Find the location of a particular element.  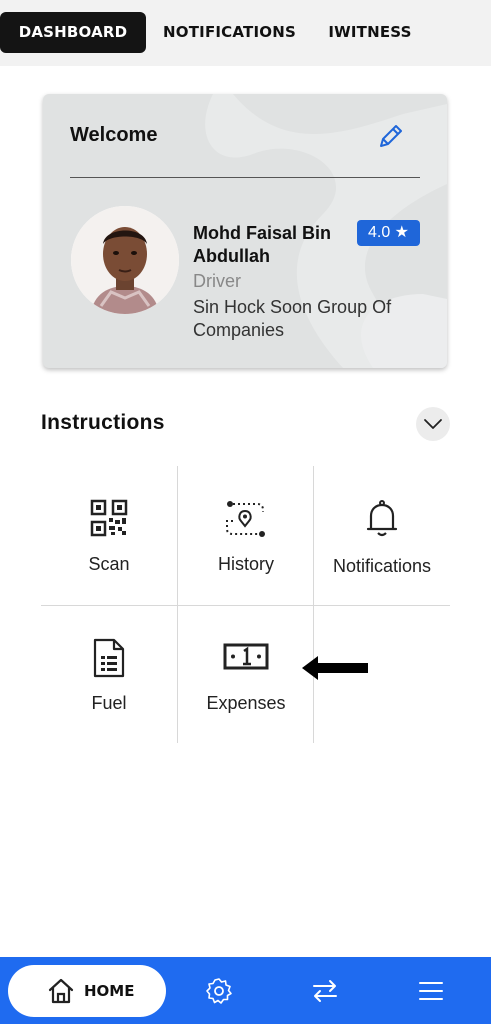

bottom-navigation: HOME is located at coordinates (245, 990).